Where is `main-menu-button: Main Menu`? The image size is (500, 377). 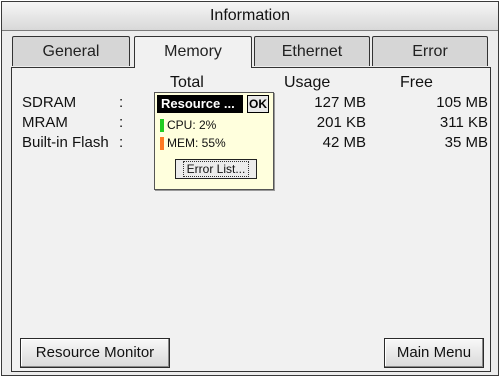 main-menu-button: Main Menu is located at coordinates (434, 353).